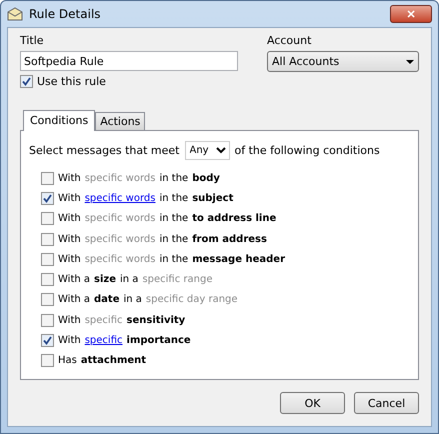 The image size is (439, 434). I want to click on condition-text: attachment, so click(113, 360).